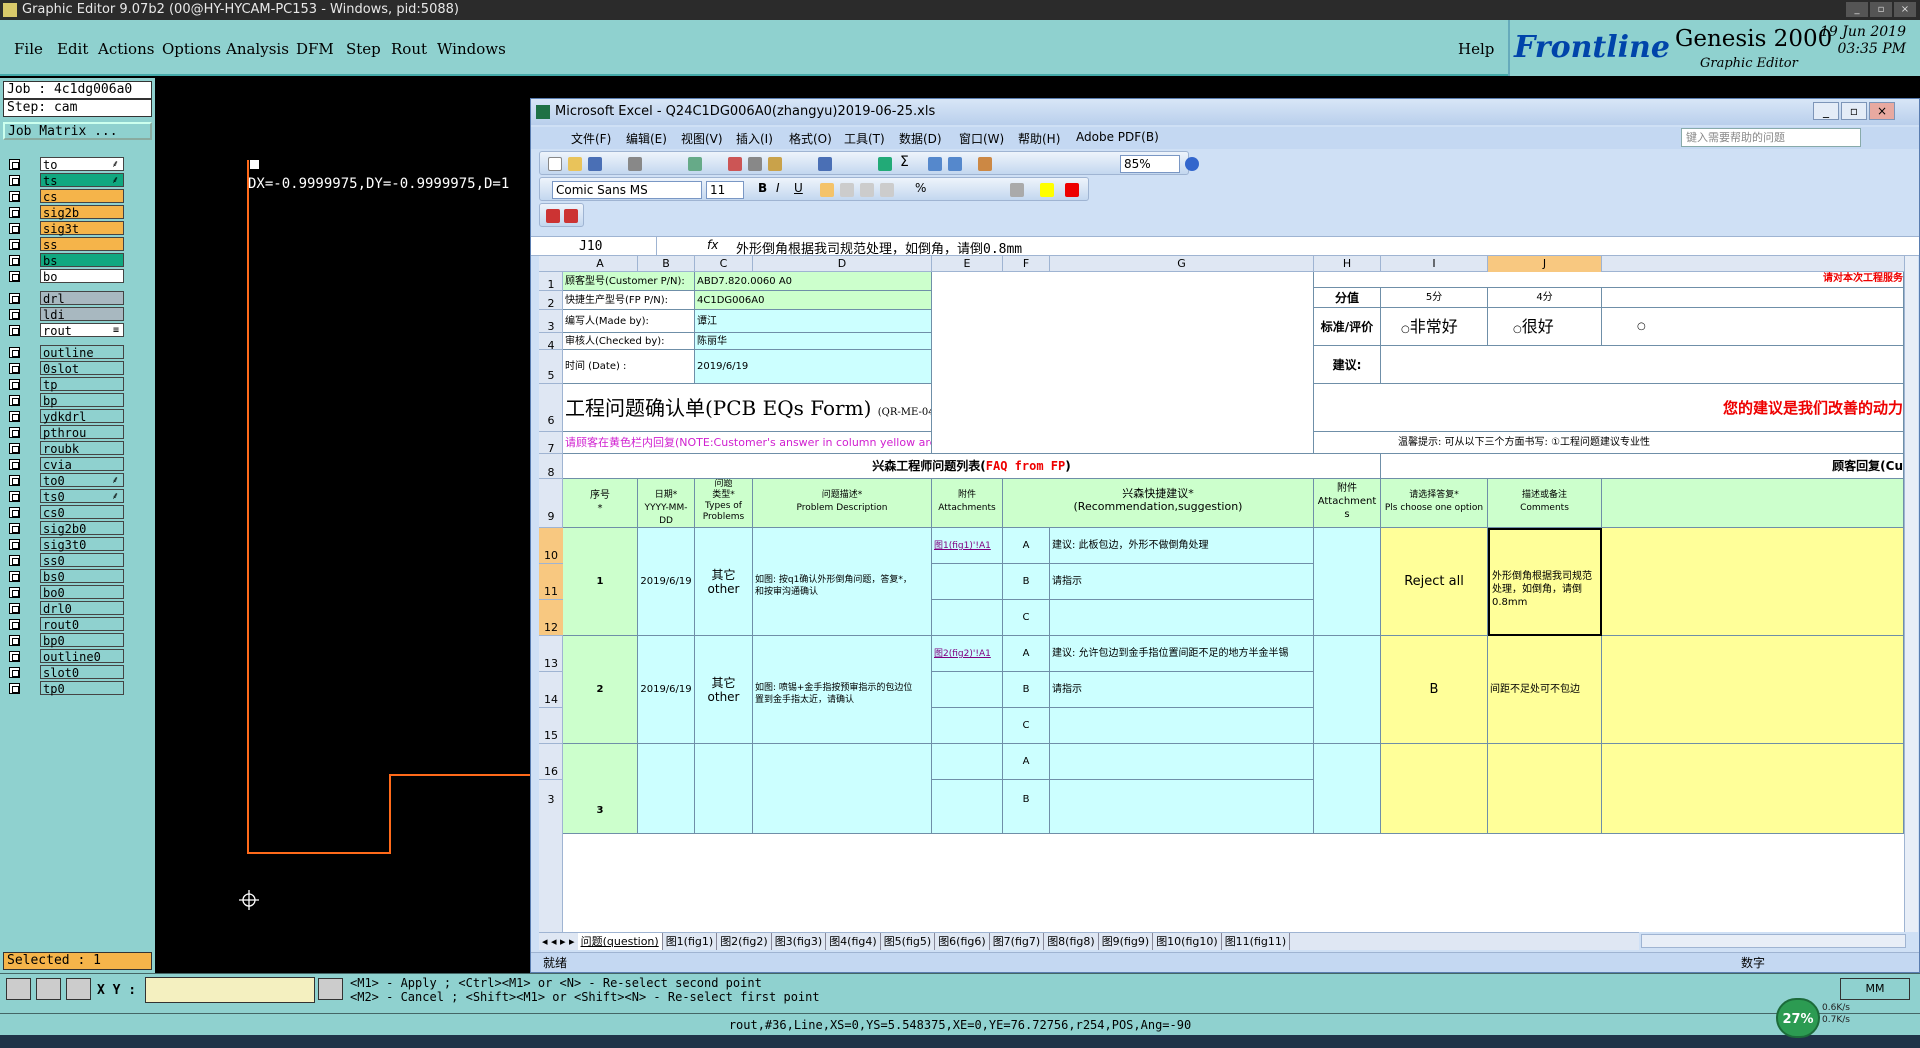 This screenshot has height=1048, width=1920. Describe the element at coordinates (65, 180) in the screenshot. I see `layer-row: ts ⸙` at that location.